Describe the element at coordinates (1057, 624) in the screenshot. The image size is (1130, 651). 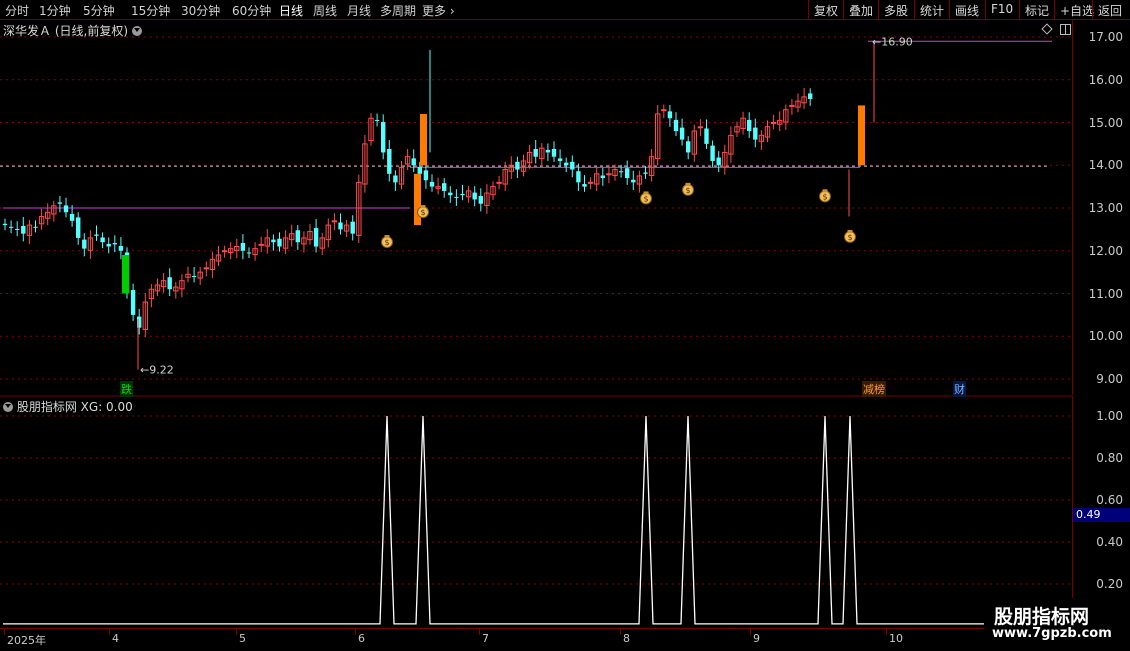
I see `watermark: 股朋指标网 www.7gpzb.com` at that location.